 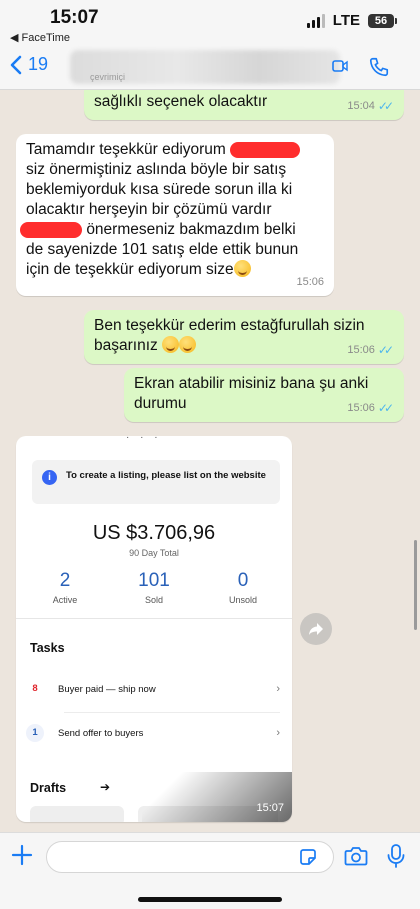 What do you see at coordinates (144, 439) in the screenshot?
I see `top-ellipsis: · · ·` at bounding box center [144, 439].